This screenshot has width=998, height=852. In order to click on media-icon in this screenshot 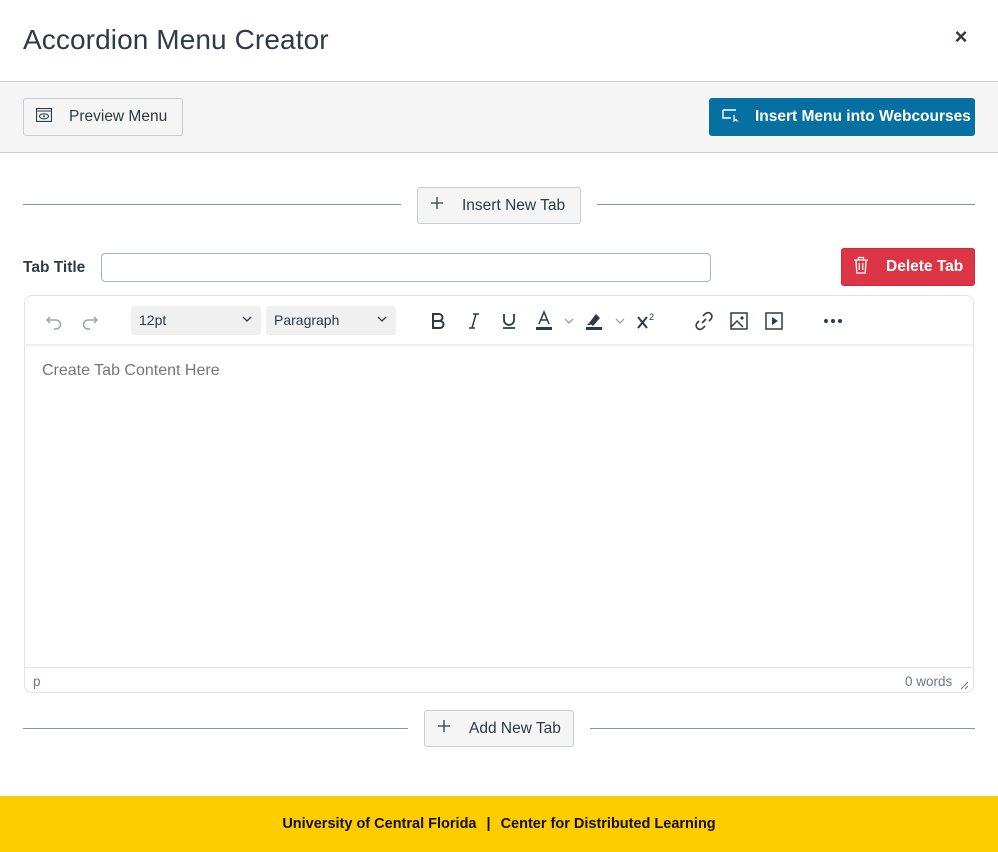, I will do `click(774, 321)`.